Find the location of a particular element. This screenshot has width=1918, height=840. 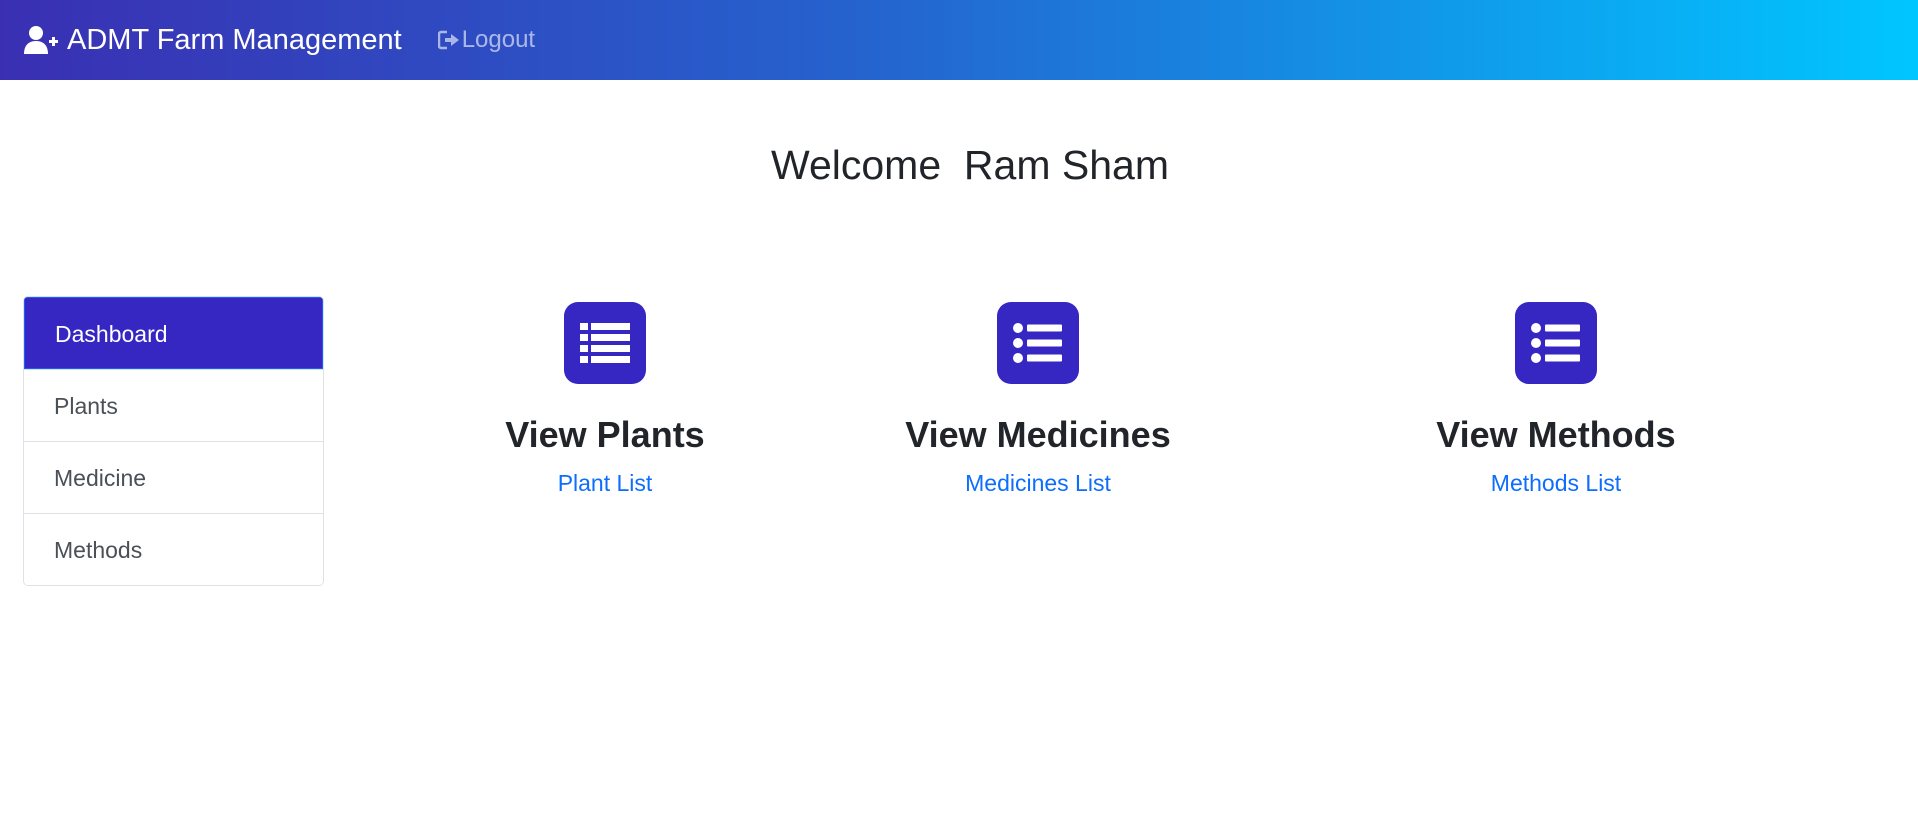

medicines-list-link: Medicines List is located at coordinates (1038, 483).